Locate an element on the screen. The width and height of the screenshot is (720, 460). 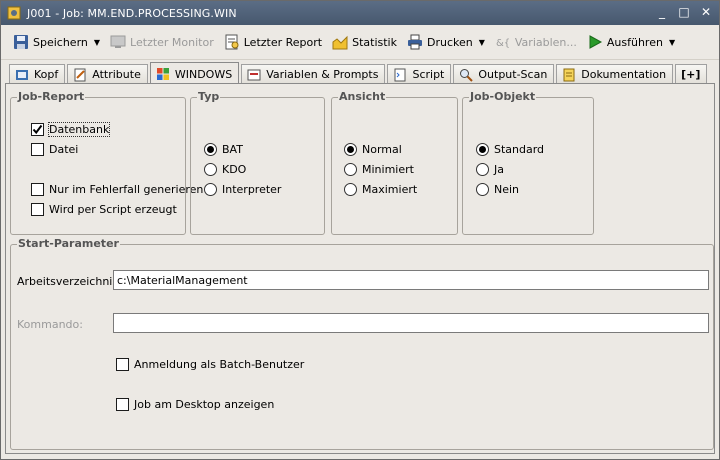
minimize-button: _ is located at coordinates (662, 12).